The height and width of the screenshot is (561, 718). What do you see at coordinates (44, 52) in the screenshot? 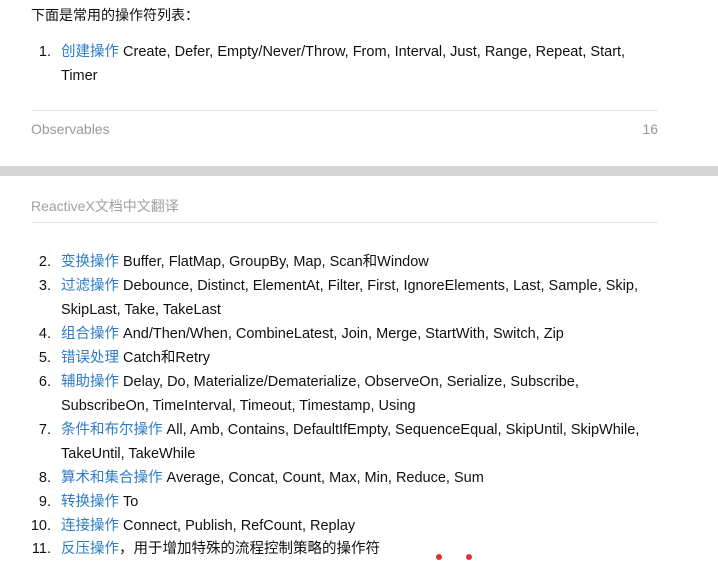
I see `item-number: 1.` at bounding box center [44, 52].